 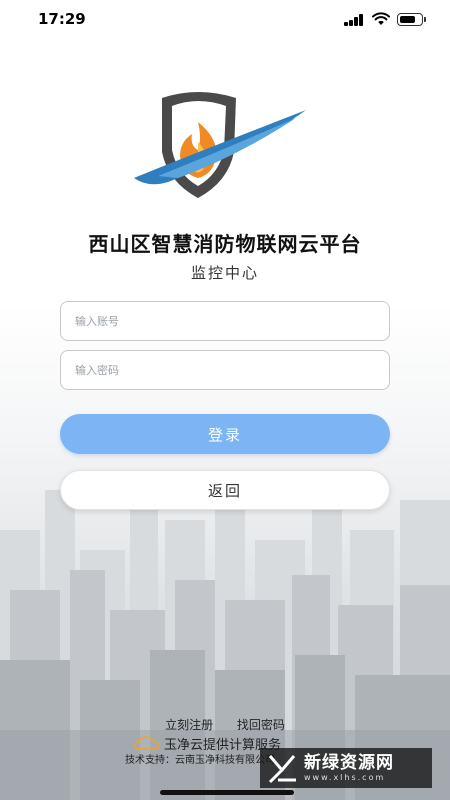 What do you see at coordinates (225, 724) in the screenshot?
I see `footer-links: 立刻注册 找回密码` at bounding box center [225, 724].